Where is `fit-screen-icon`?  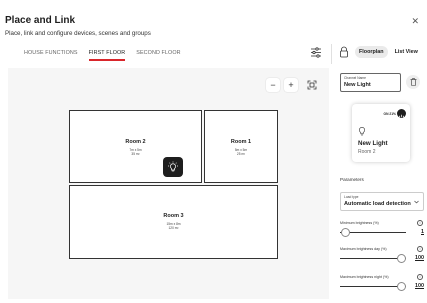
fit-screen-icon is located at coordinates (312, 85).